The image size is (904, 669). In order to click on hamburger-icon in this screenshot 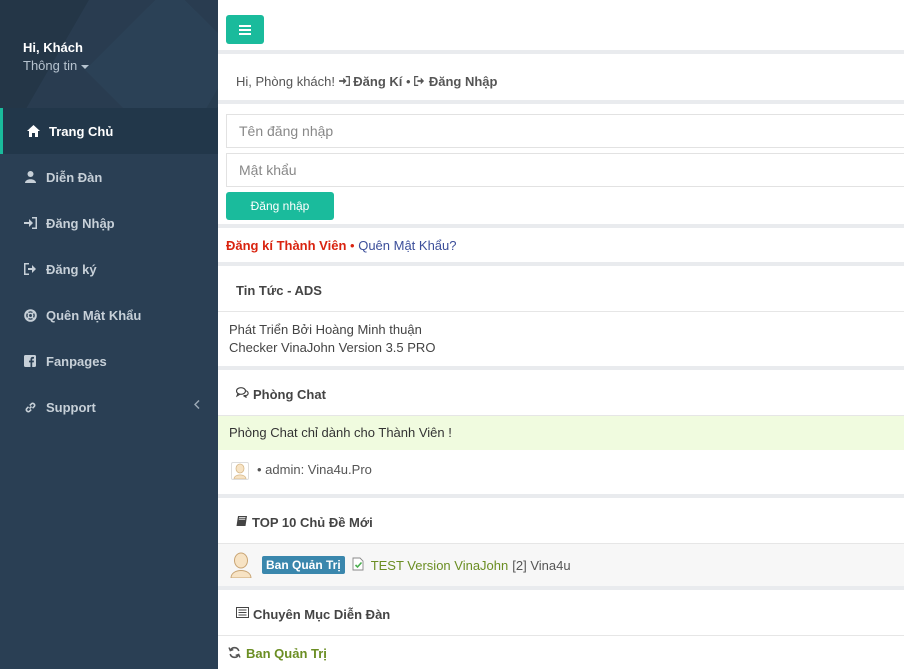, I will do `click(245, 29)`.